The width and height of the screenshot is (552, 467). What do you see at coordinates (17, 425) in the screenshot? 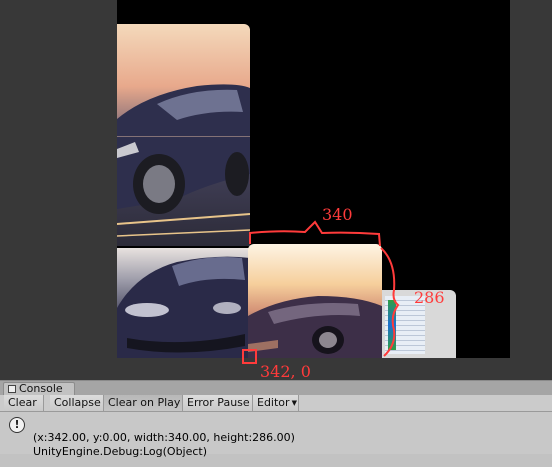
I see `info-icon: !` at bounding box center [17, 425].